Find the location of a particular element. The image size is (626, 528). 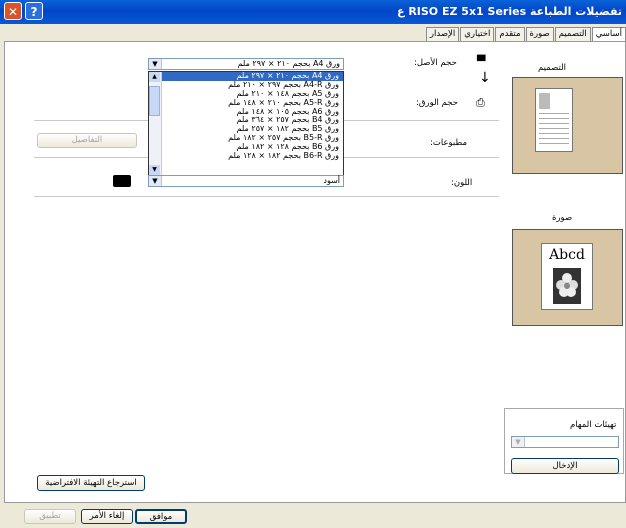

dropdown-option: ورق A5-R بحجم ٢١٠ × ١٤٨ ملم is located at coordinates (252, 103).